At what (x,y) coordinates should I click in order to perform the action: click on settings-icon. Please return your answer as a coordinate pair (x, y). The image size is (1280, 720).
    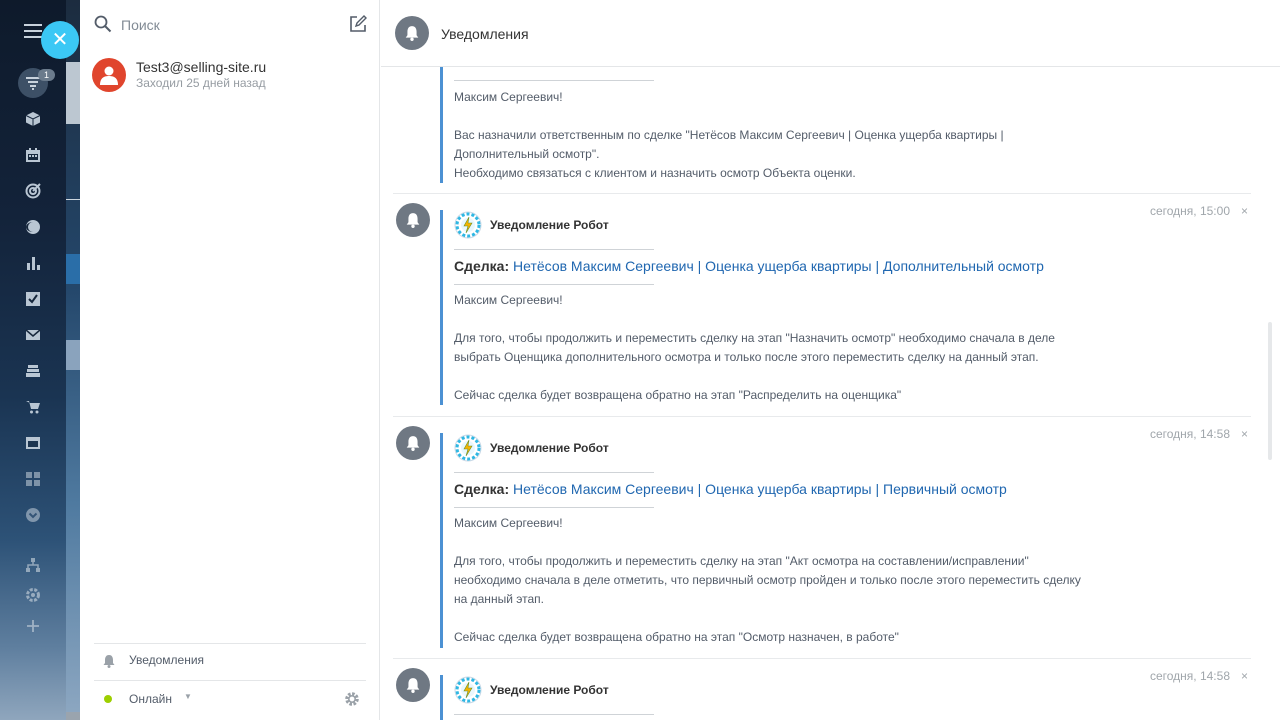
    Looking at the image, I should click on (352, 699).